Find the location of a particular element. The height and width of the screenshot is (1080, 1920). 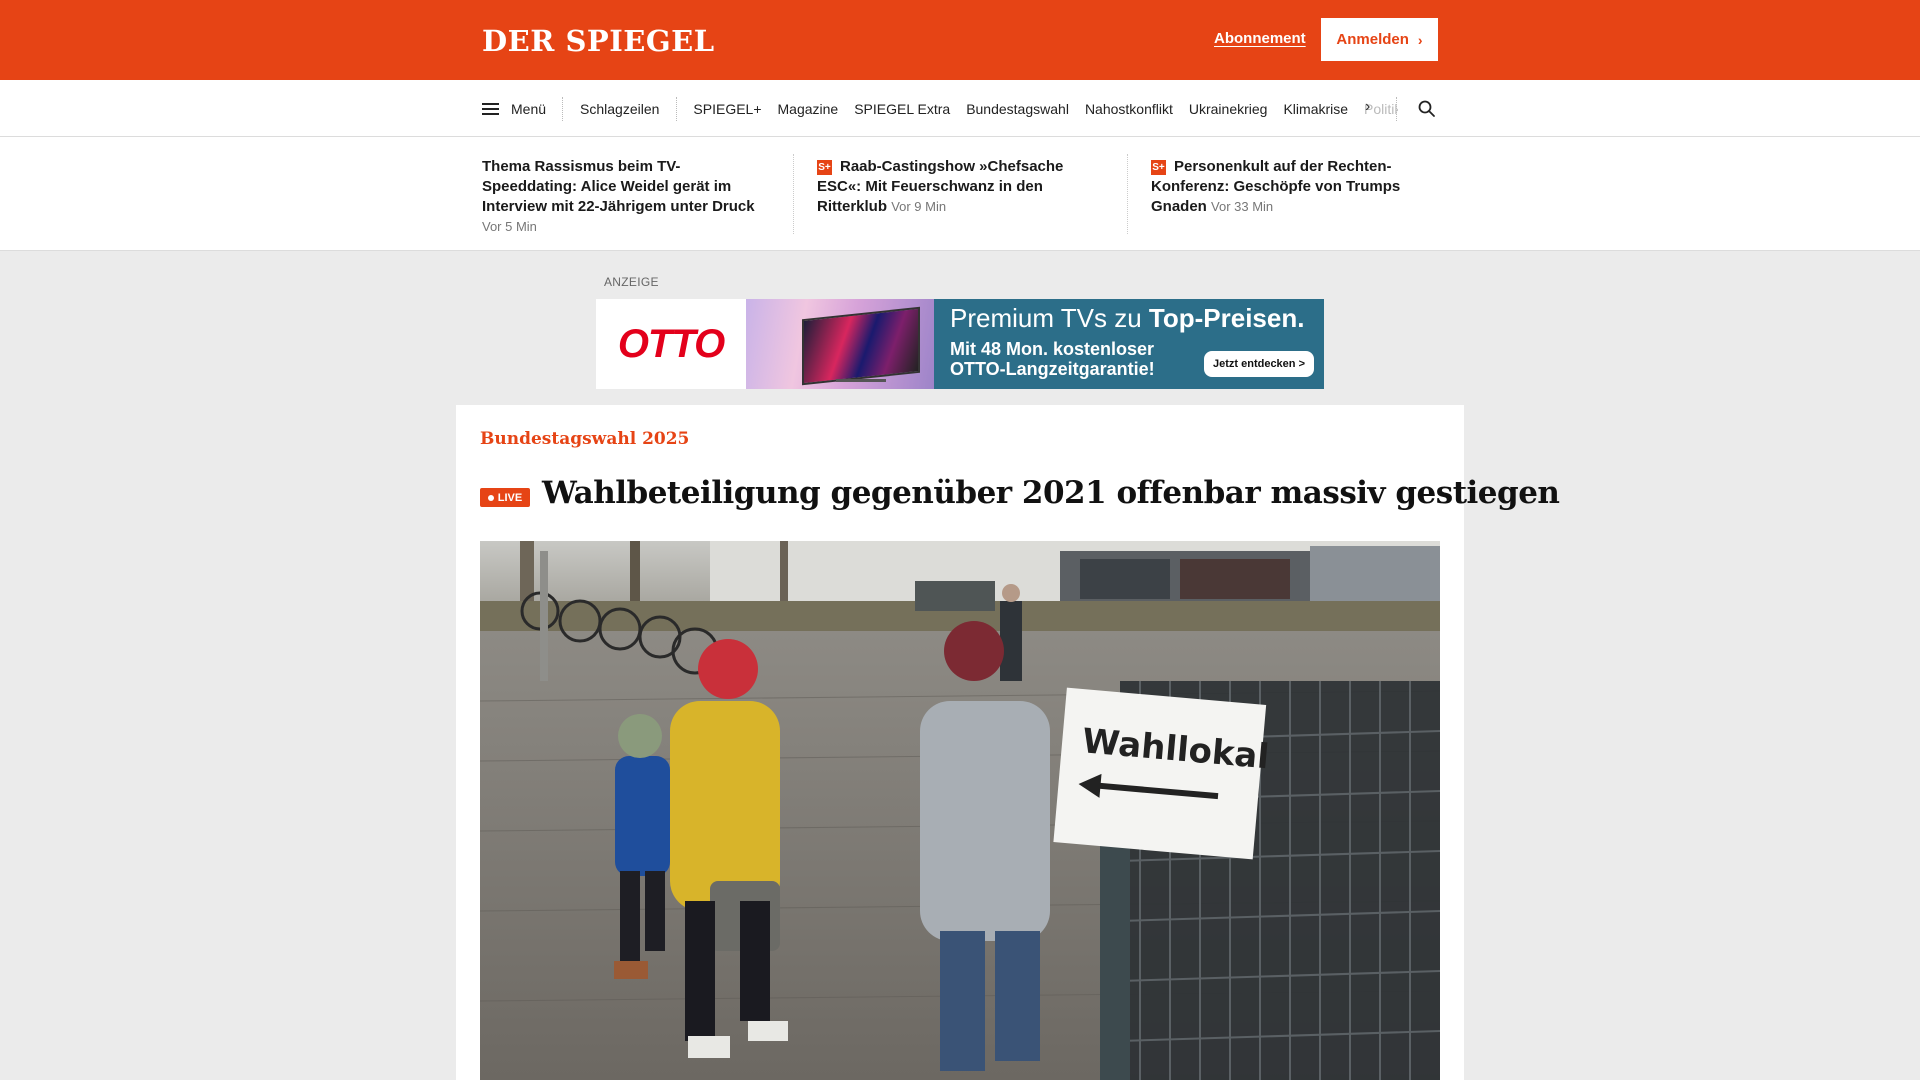

login-button: Anmelden › is located at coordinates (1379, 39).